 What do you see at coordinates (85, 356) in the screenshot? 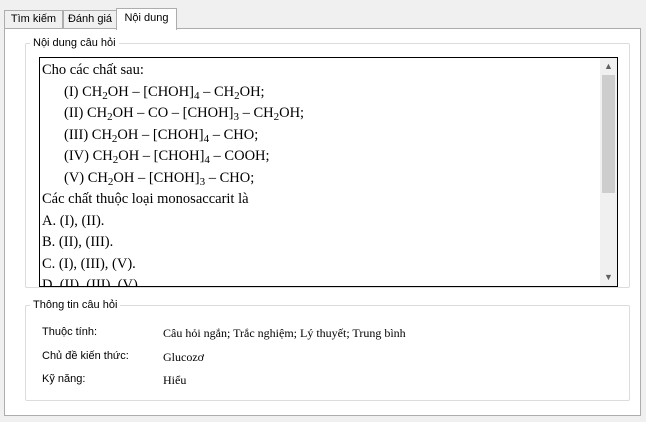
I see `info-label: Chủ đề kiến thức:` at bounding box center [85, 356].